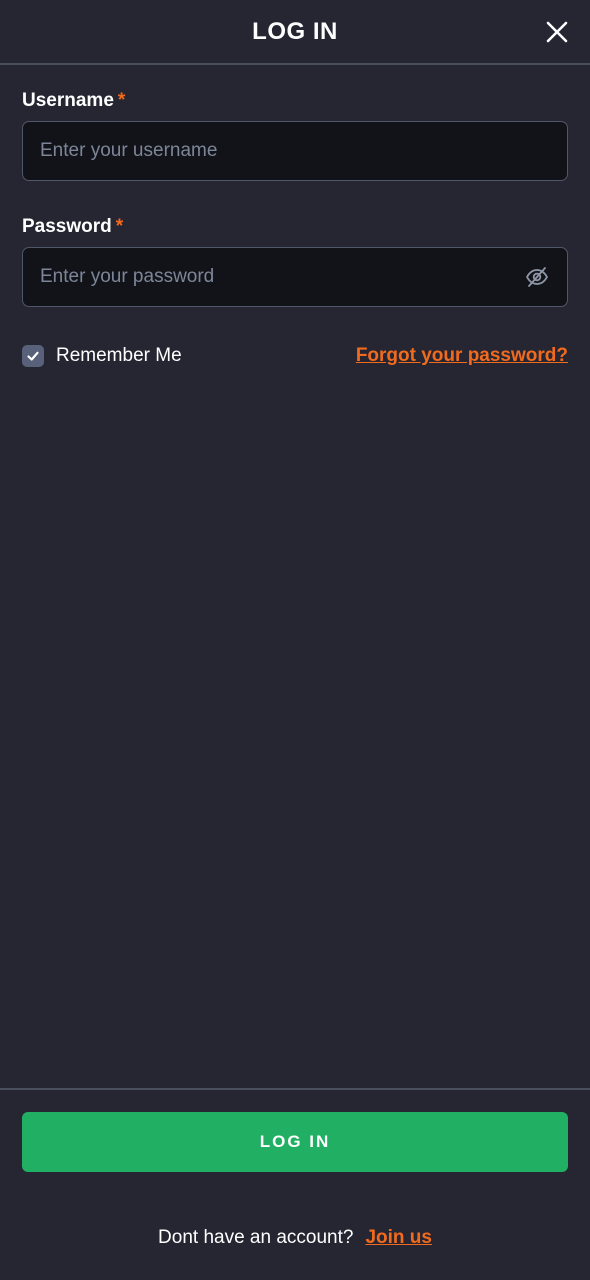 This screenshot has height=1280, width=590. I want to click on eye-slash-icon, so click(537, 277).